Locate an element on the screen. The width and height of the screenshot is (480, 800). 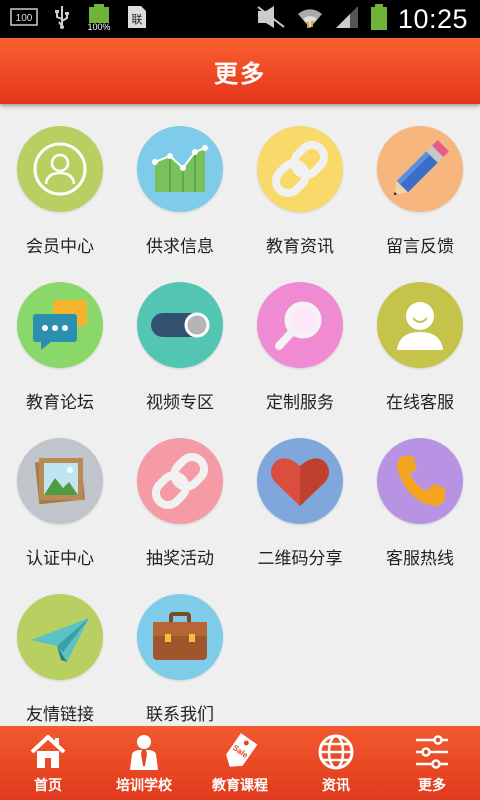
grid-item-certification-center: 认证中心 is located at coordinates (60, 494).